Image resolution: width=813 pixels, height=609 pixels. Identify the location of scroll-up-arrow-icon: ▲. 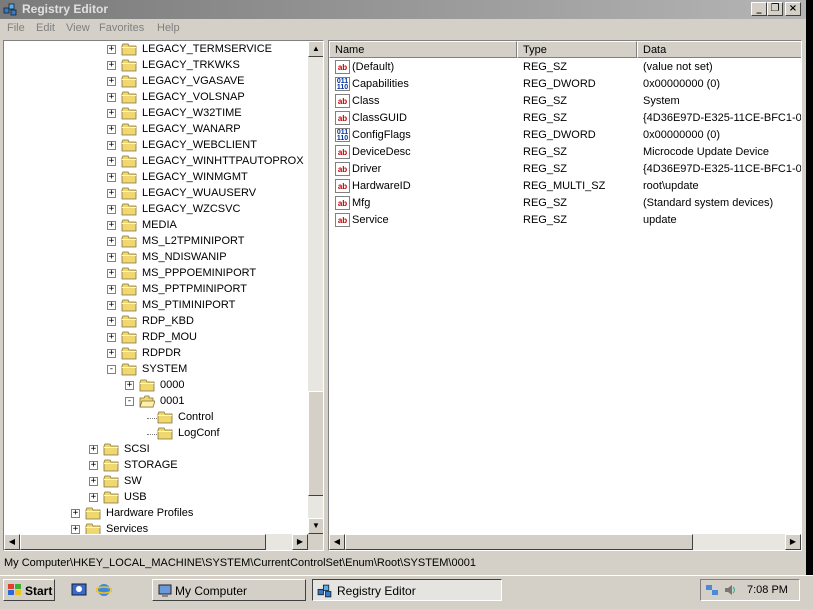
(315, 49).